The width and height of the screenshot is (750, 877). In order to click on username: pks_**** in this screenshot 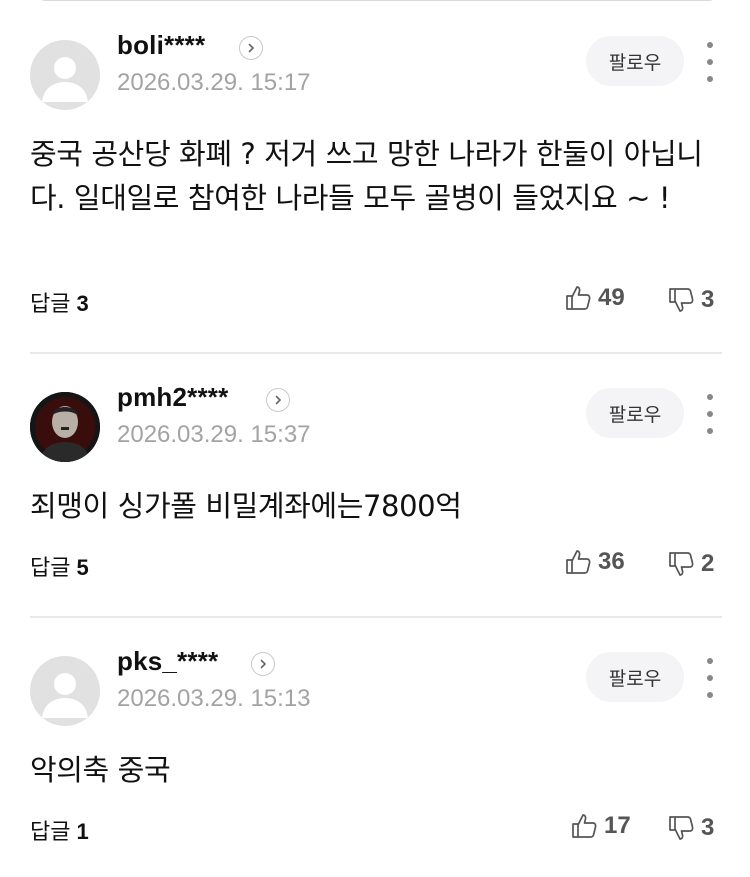, I will do `click(167, 661)`.